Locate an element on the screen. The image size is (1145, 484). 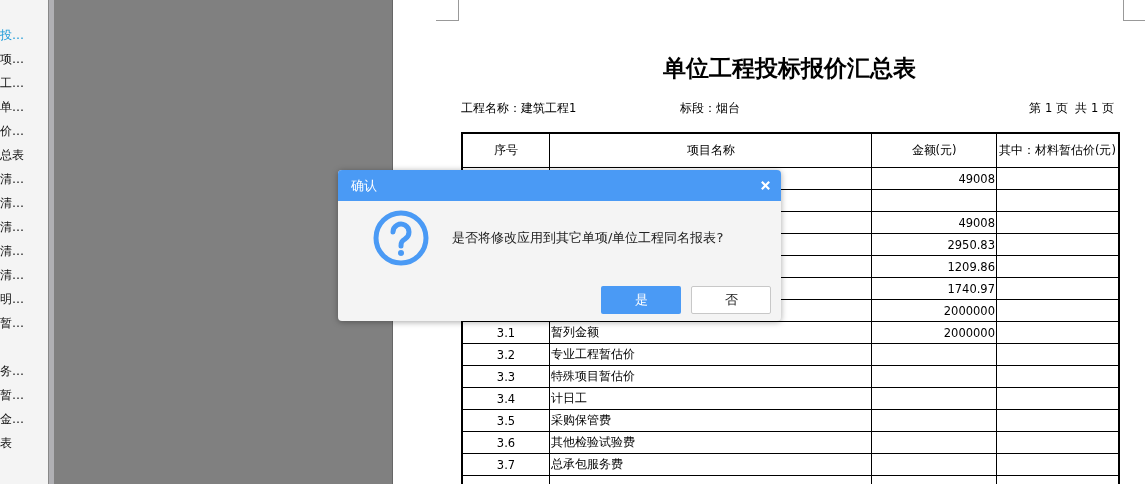
dialog-message: 是否将修改应用到其它单项/单位工程同名报表? is located at coordinates (588, 238).